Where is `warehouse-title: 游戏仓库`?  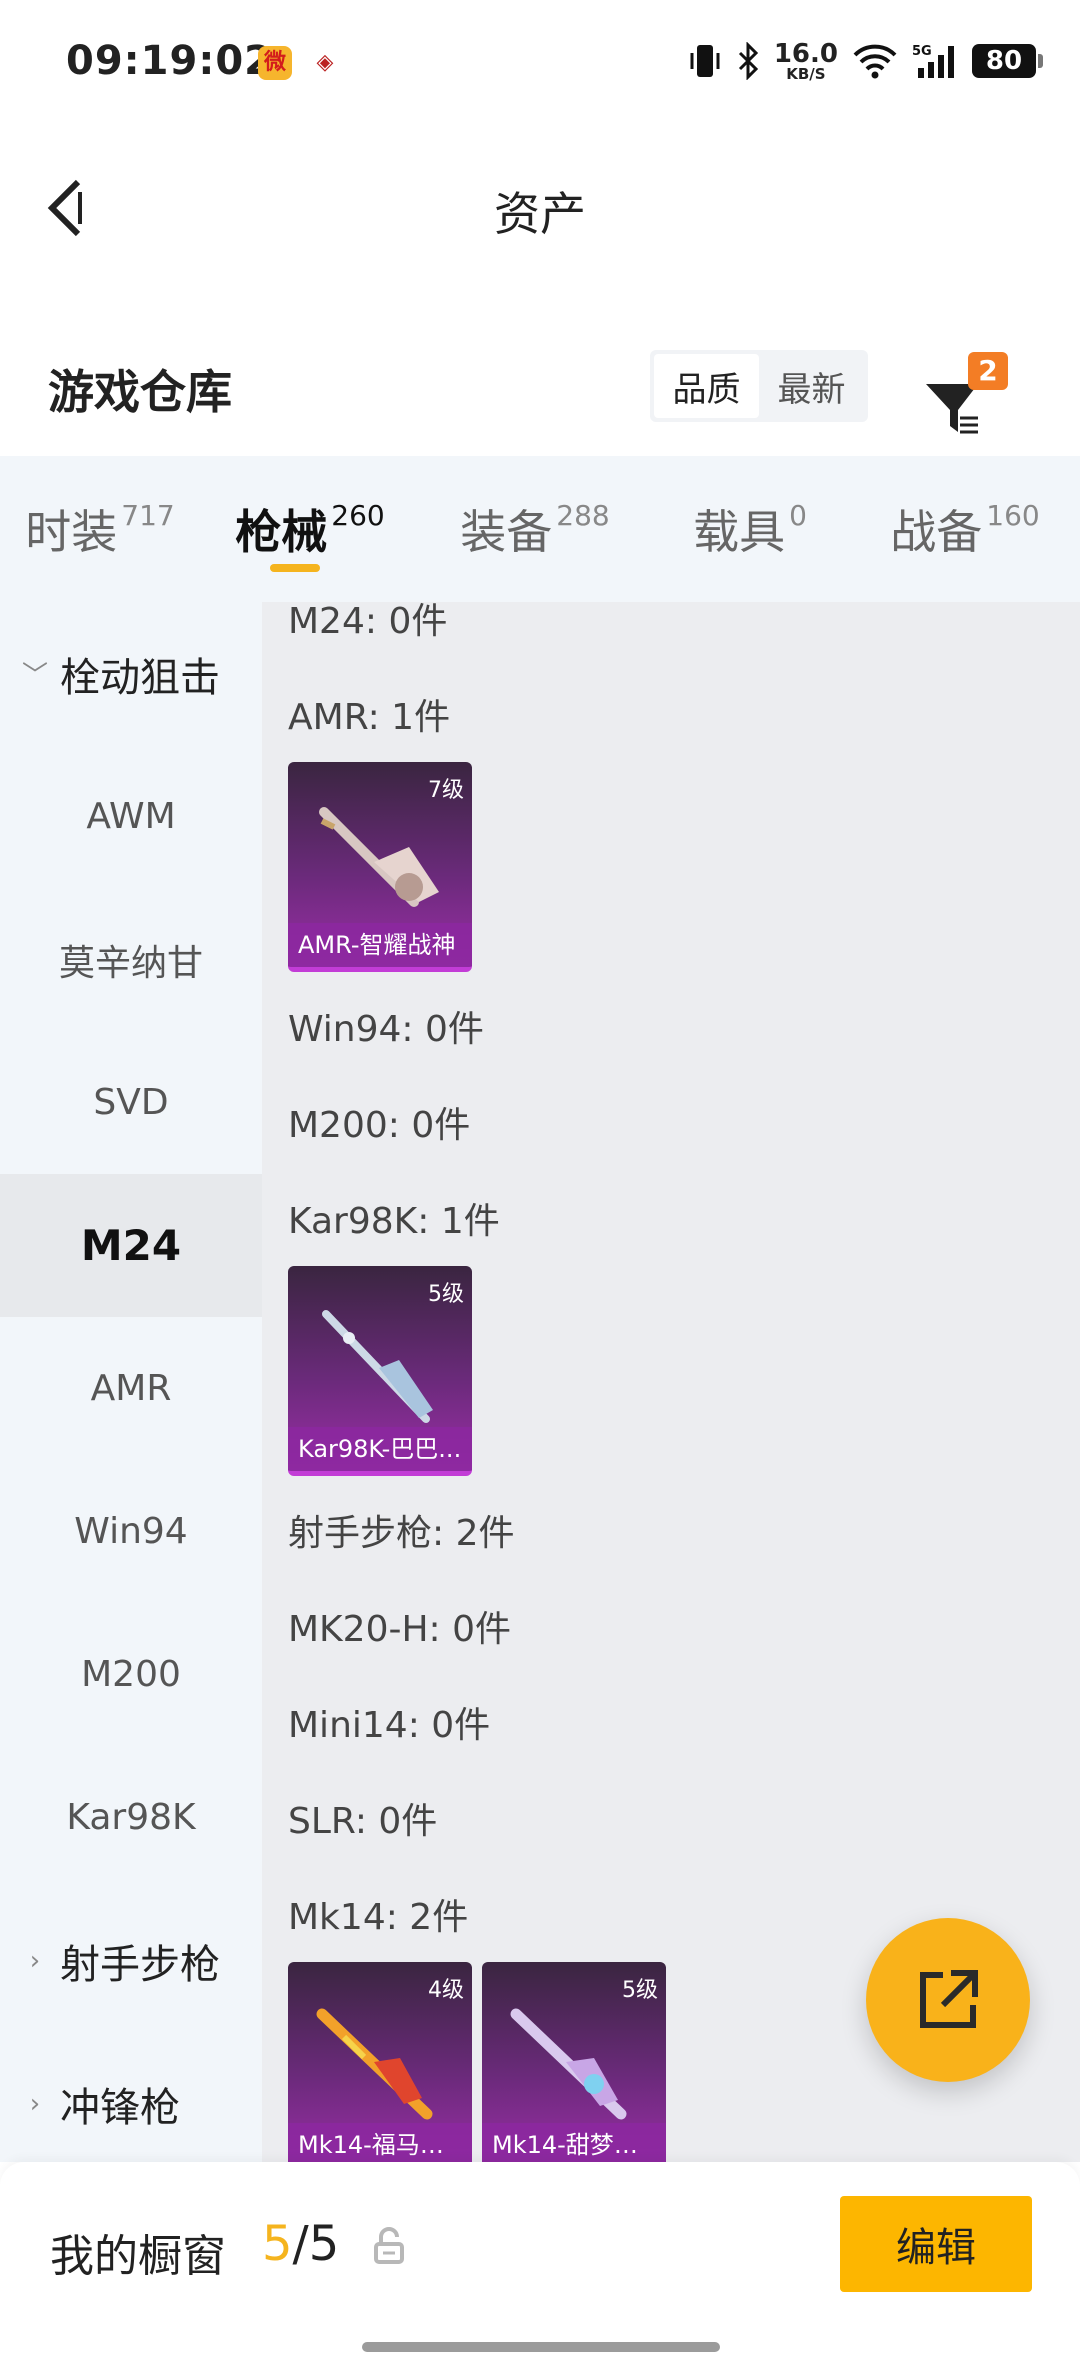
warehouse-title: 游戏仓库 is located at coordinates (140, 392).